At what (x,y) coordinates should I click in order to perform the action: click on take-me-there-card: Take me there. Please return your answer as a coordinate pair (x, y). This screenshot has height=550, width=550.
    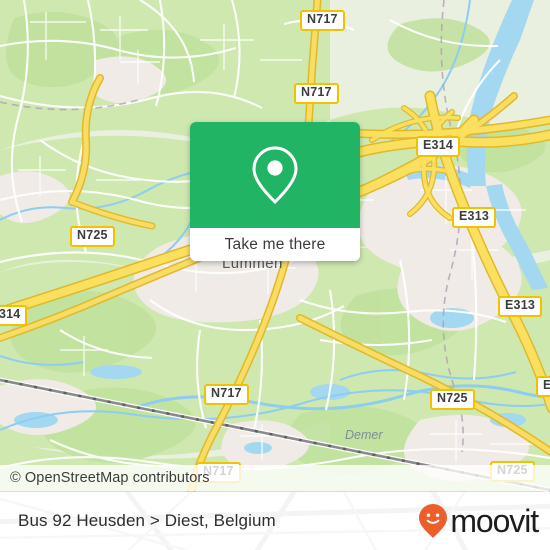
    Looking at the image, I should click on (275, 191).